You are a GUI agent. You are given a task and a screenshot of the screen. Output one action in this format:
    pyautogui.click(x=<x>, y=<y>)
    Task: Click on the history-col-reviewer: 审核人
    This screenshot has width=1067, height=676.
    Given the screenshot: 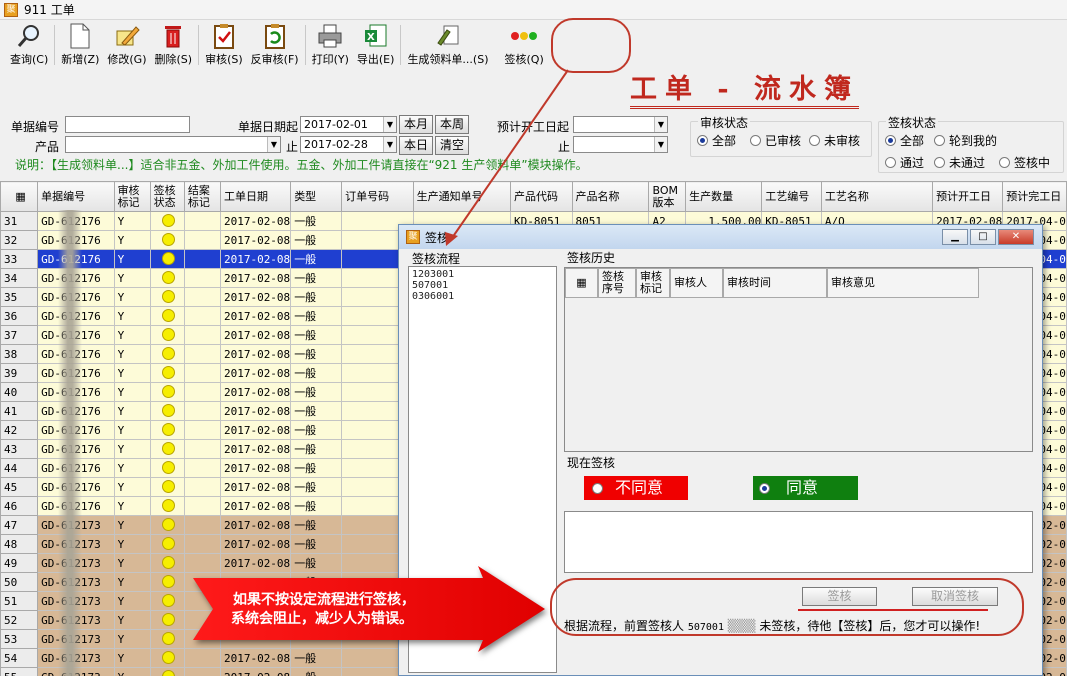 What is the action you would take?
    pyautogui.click(x=696, y=283)
    